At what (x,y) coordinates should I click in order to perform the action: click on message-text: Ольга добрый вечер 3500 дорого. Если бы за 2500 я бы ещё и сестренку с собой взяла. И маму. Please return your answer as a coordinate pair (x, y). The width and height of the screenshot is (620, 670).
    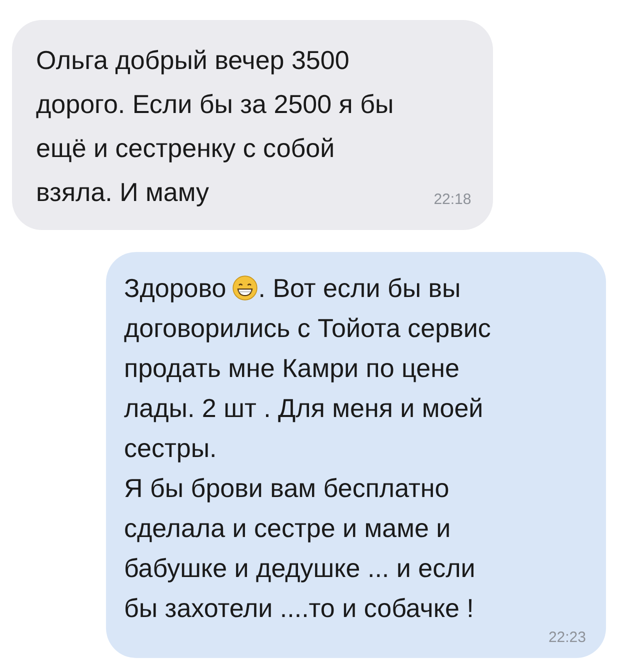
    Looking at the image, I should click on (215, 126).